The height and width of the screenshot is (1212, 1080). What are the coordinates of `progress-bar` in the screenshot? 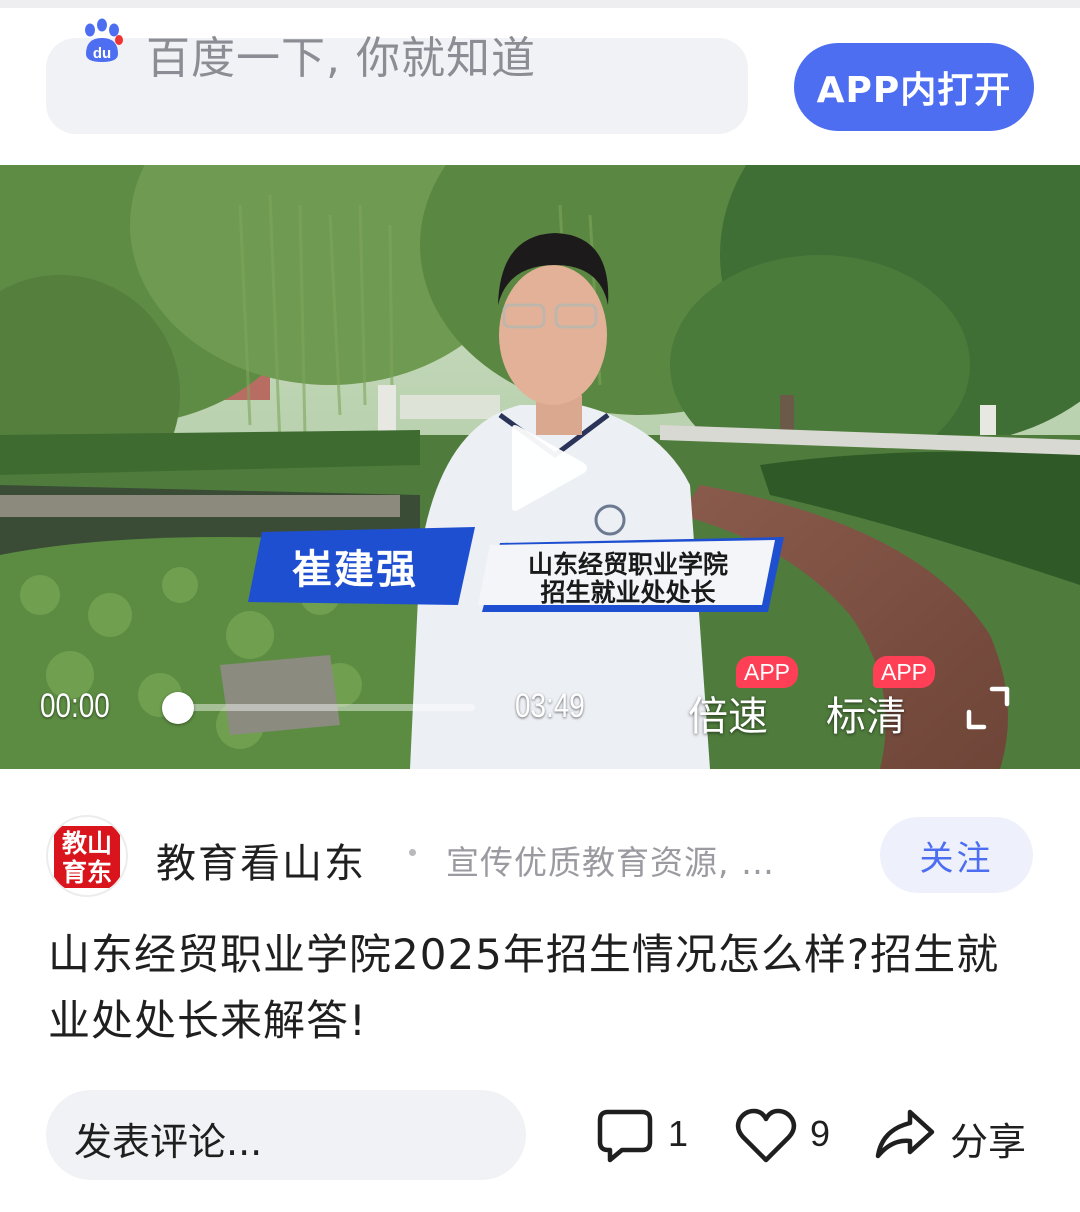 It's located at (326, 707).